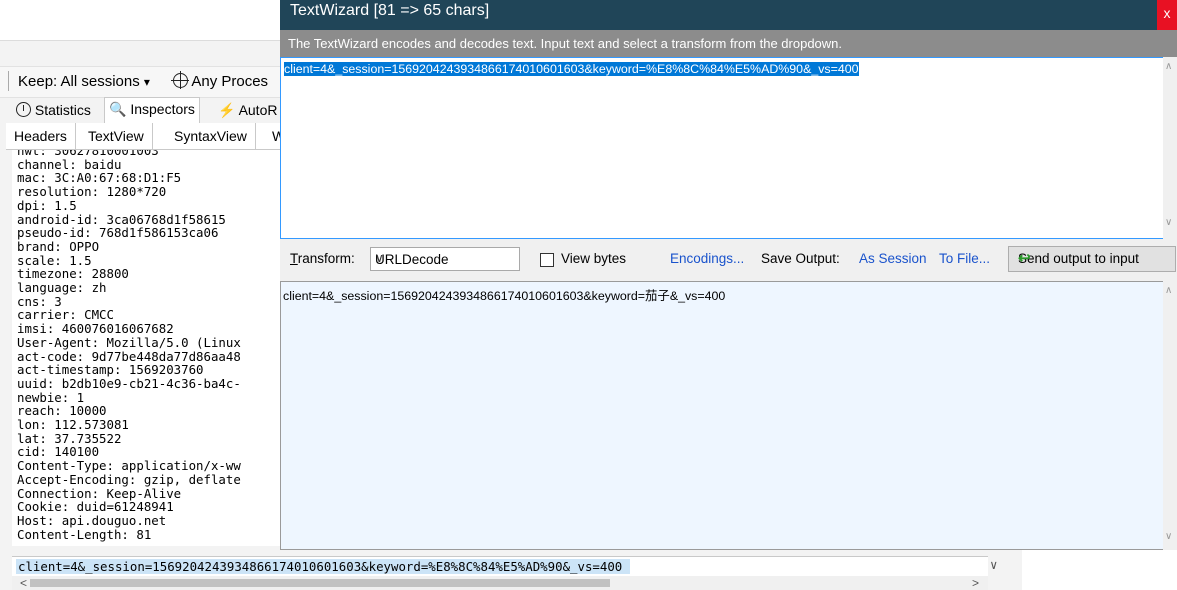 This screenshot has width=1177, height=590. I want to click on lightning-icon: ⚡, so click(227, 110).